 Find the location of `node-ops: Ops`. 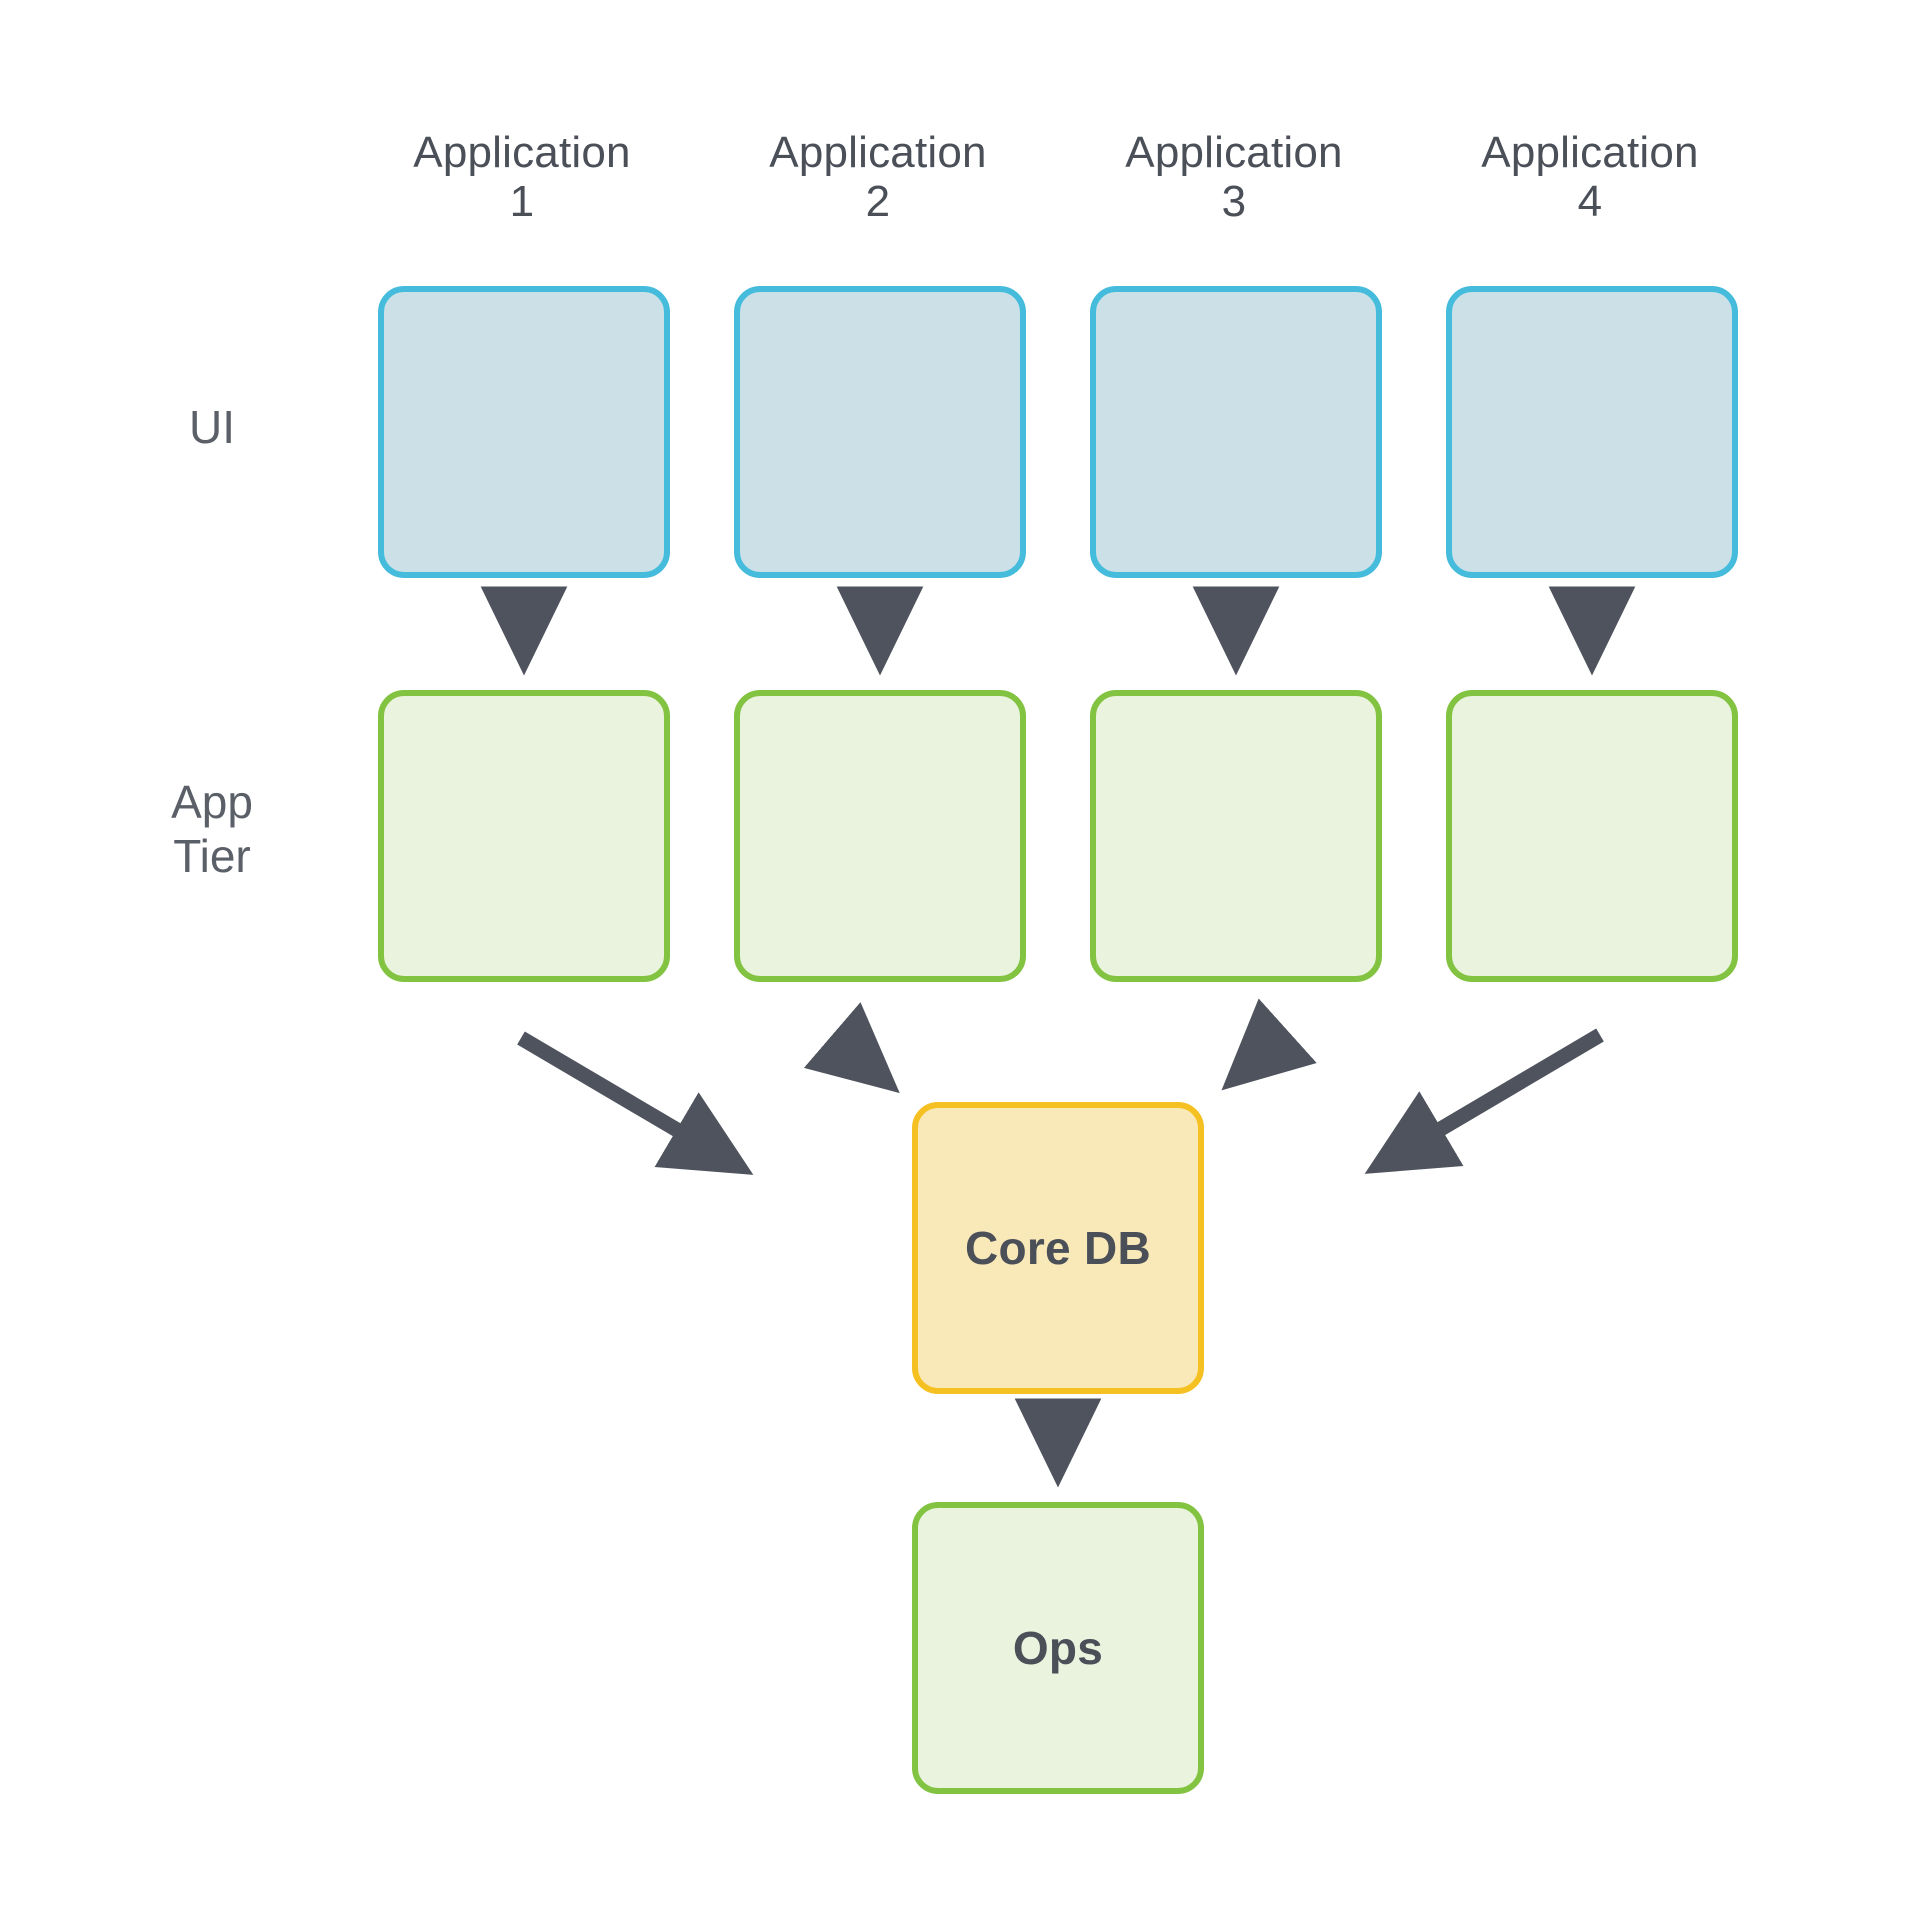

node-ops: Ops is located at coordinates (1058, 1648).